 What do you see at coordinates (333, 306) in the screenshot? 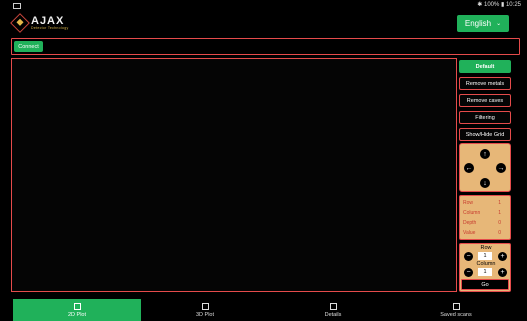
I see `clipboard-icon` at bounding box center [333, 306].